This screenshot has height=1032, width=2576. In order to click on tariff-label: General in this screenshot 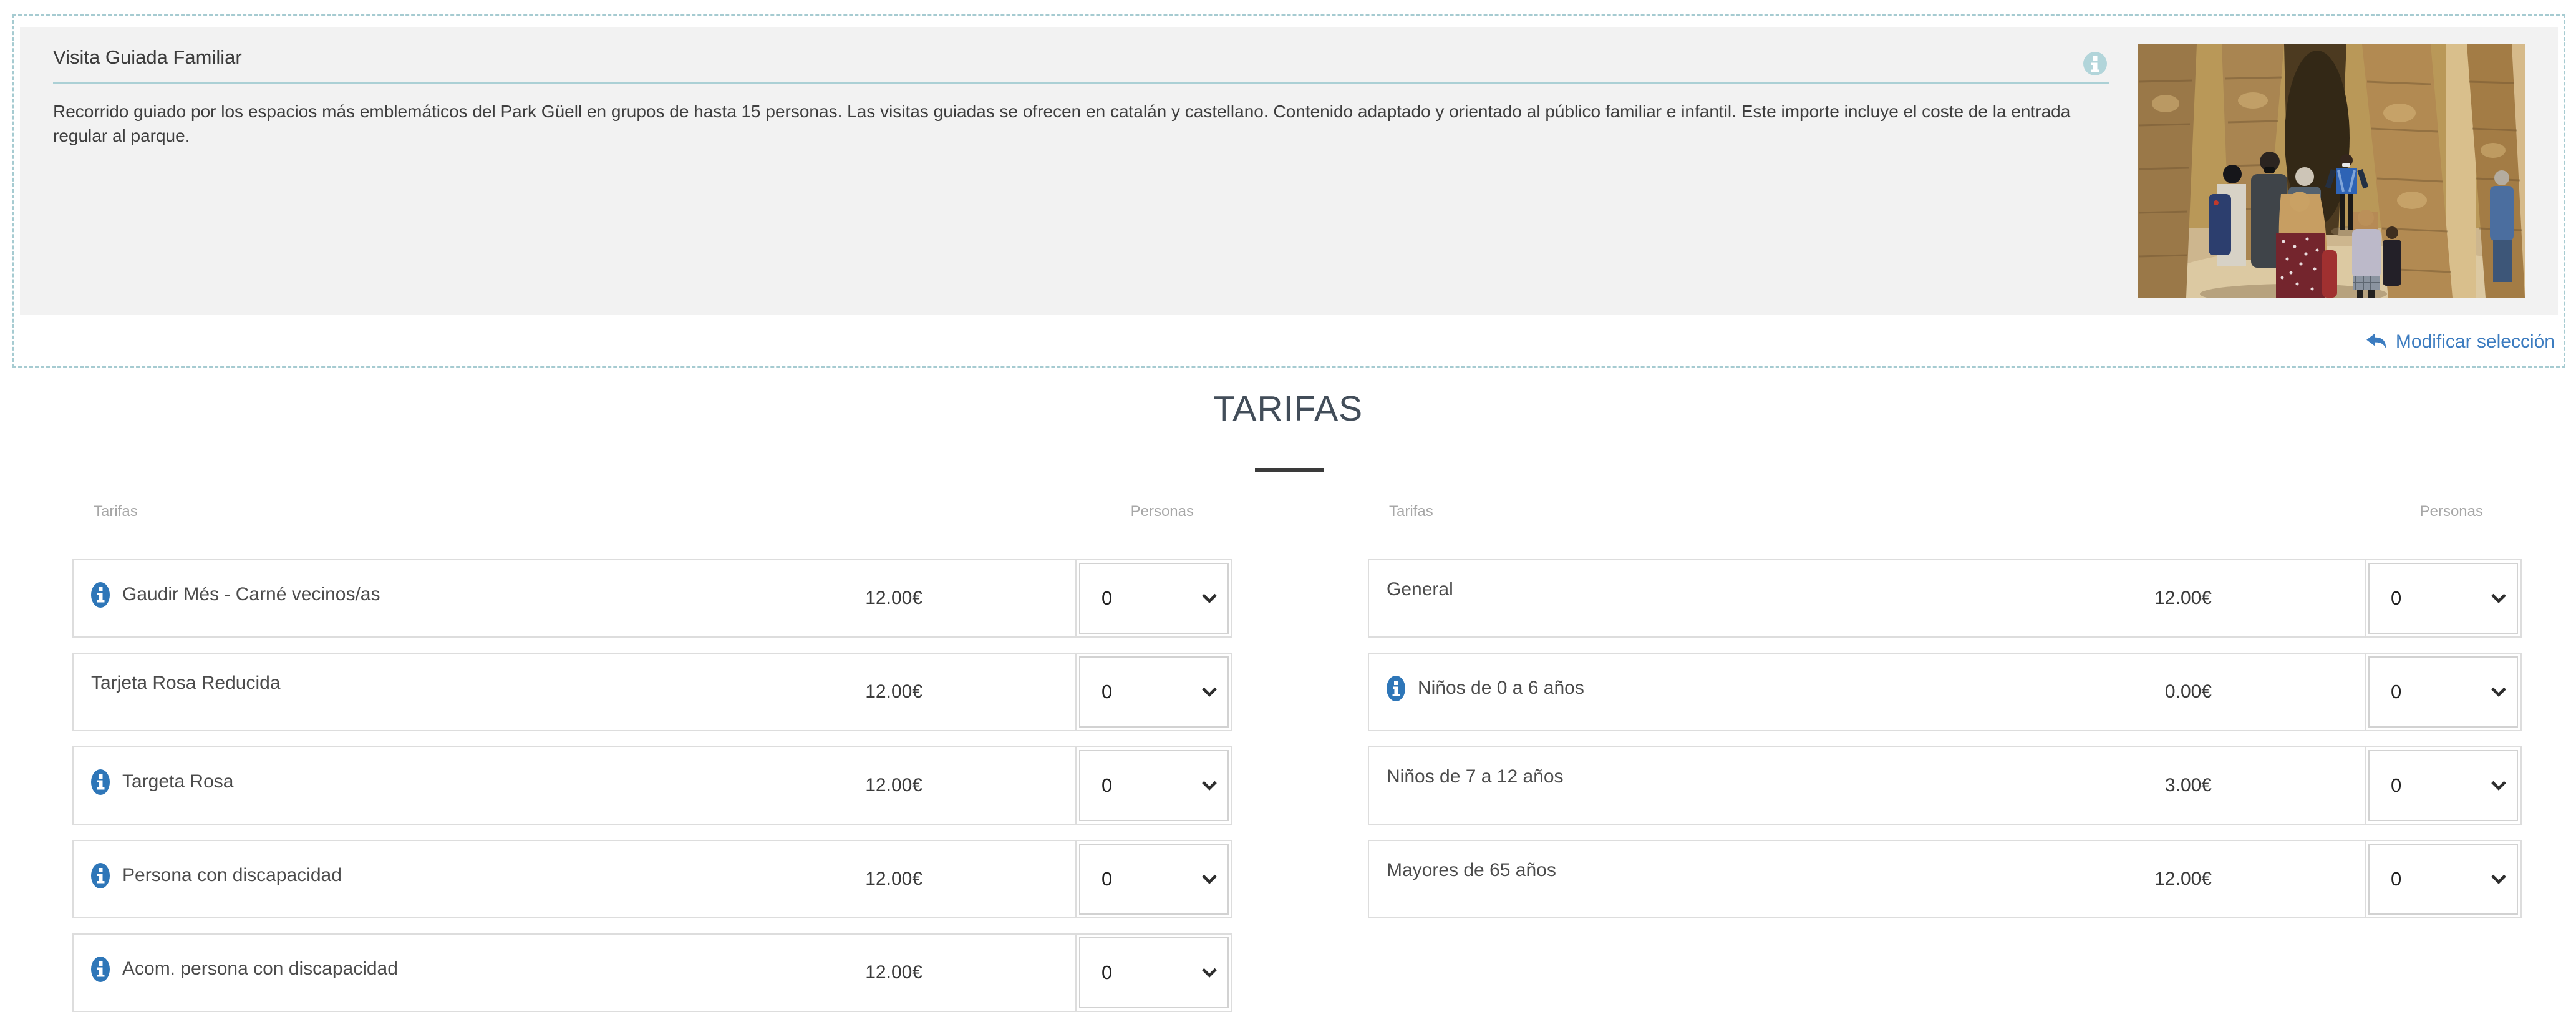, I will do `click(1420, 589)`.